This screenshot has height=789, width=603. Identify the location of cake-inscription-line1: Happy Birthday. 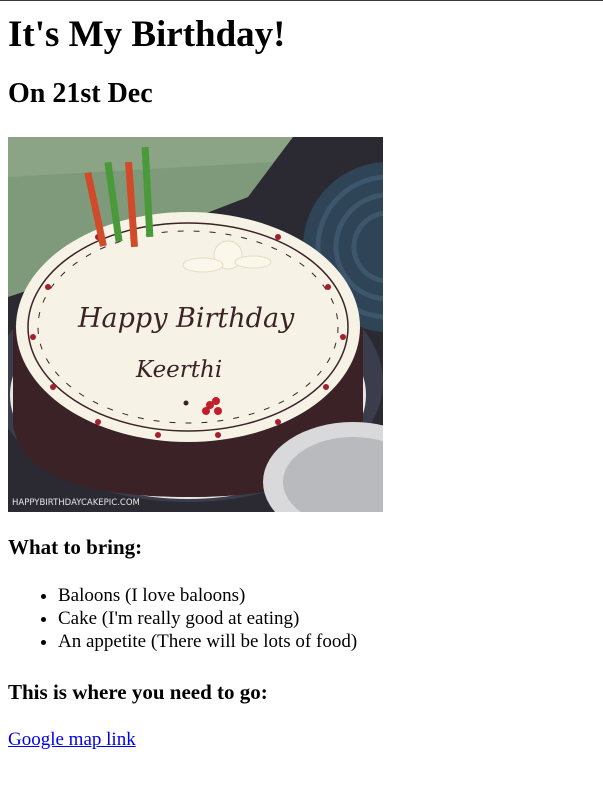
(186, 318).